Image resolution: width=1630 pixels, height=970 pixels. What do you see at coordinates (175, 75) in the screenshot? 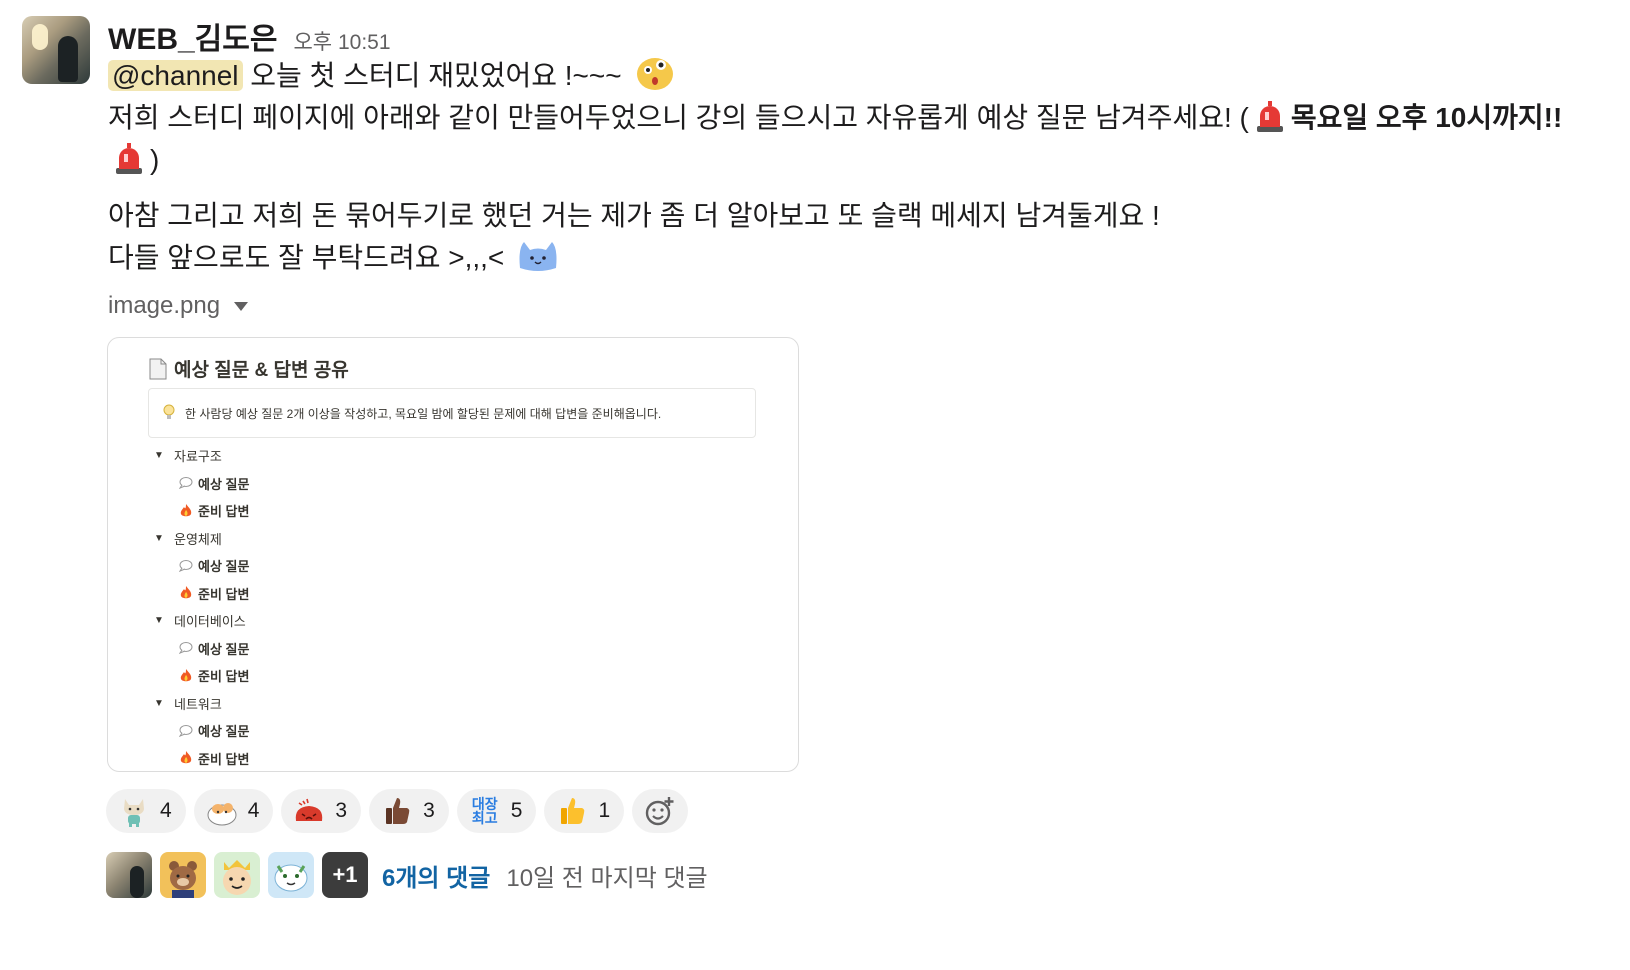
I see `channel-mention: @channel` at bounding box center [175, 75].